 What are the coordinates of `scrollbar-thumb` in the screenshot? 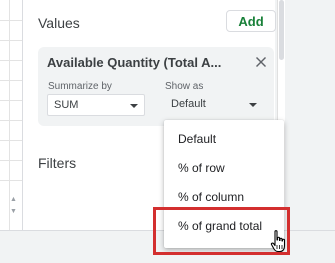 It's located at (281, 30).